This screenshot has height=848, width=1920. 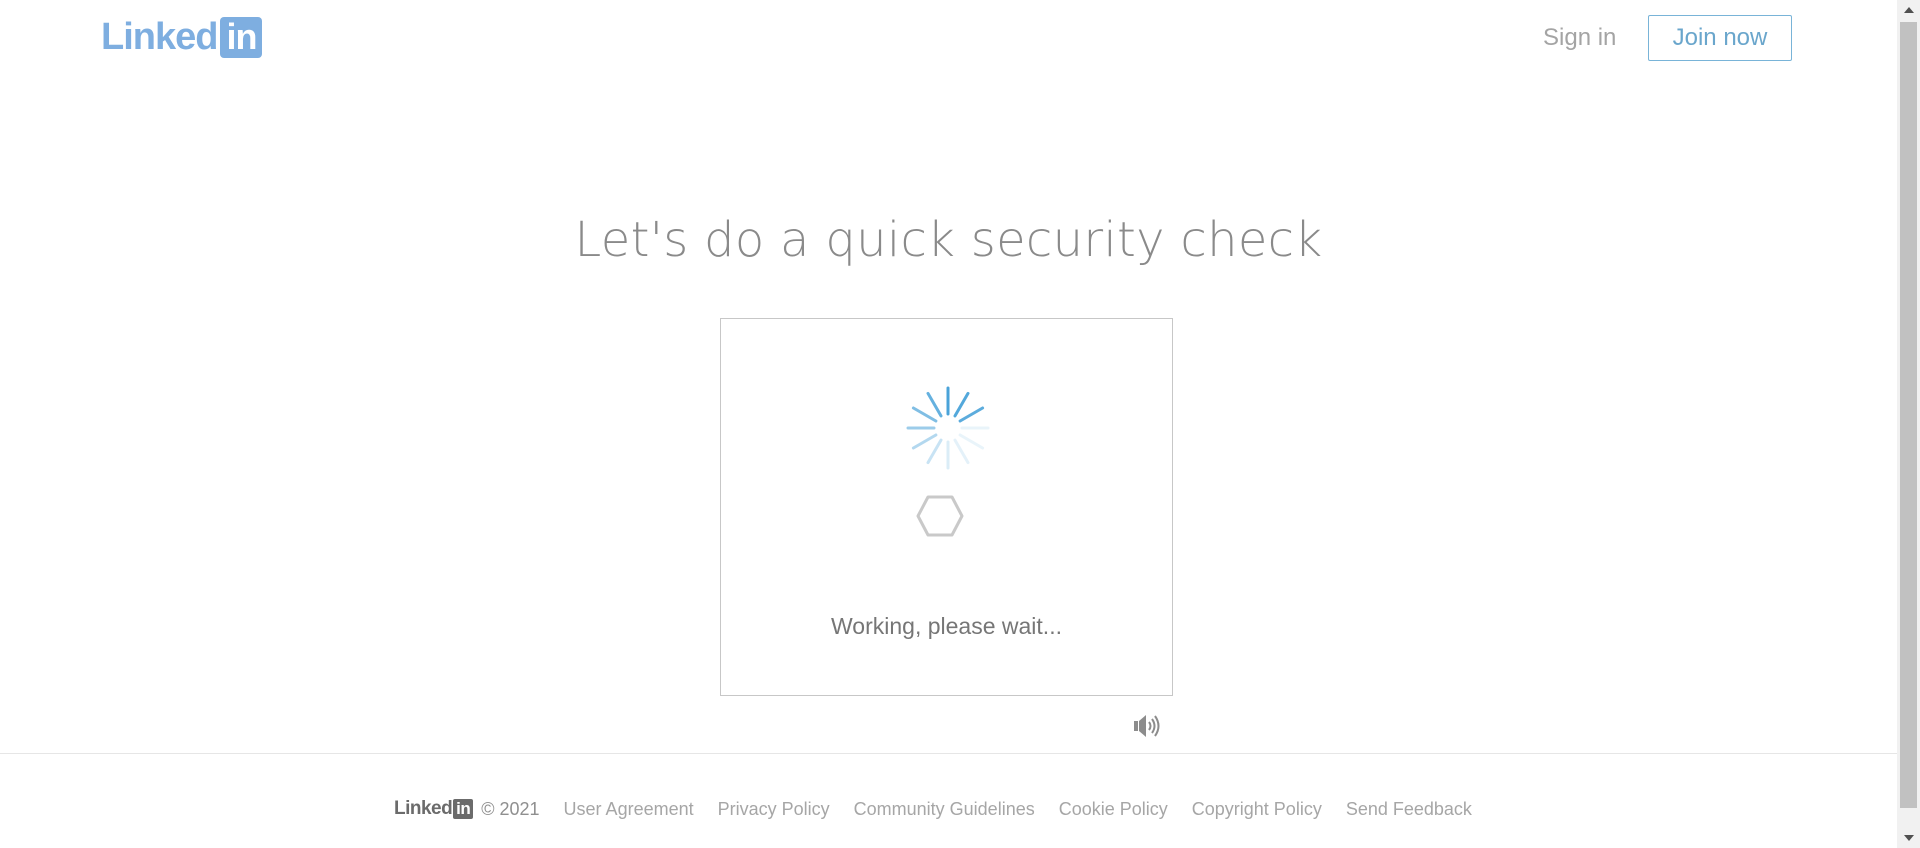 I want to click on scroll-up-arrow-icon, so click(x=1908, y=10).